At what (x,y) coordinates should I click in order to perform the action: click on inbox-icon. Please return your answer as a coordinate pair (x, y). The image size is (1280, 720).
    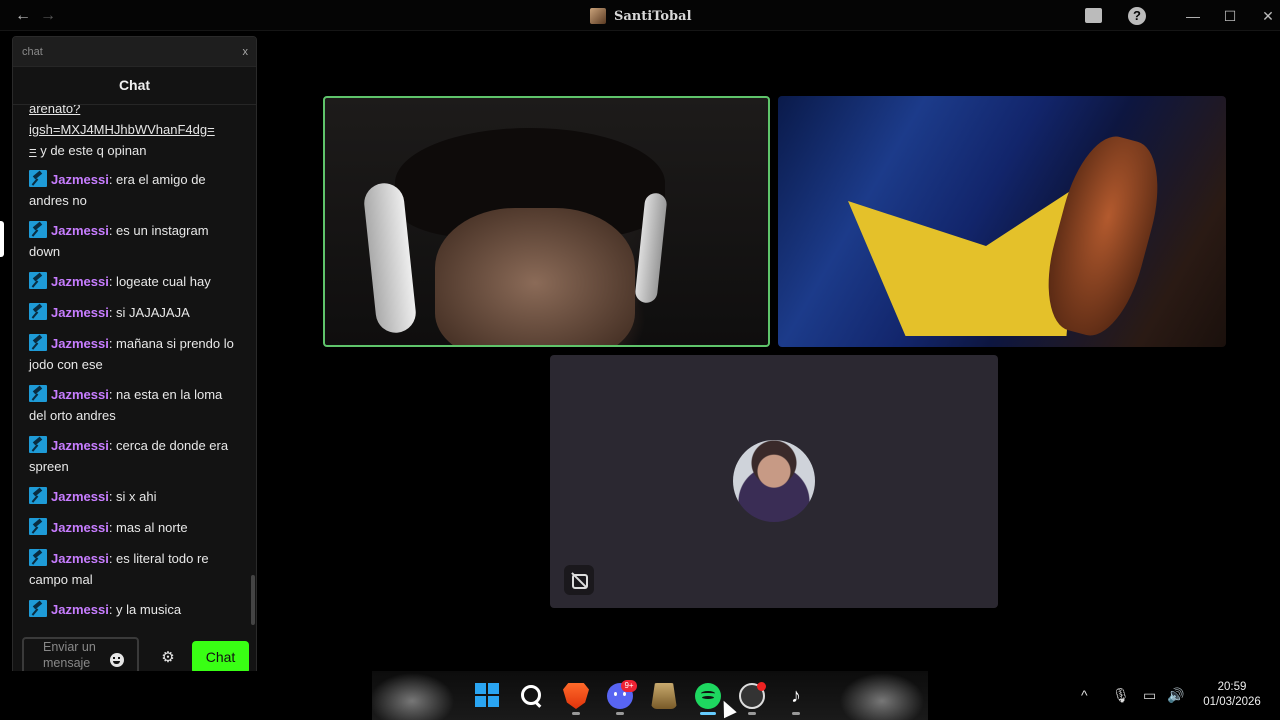
    Looking at the image, I should click on (1093, 16).